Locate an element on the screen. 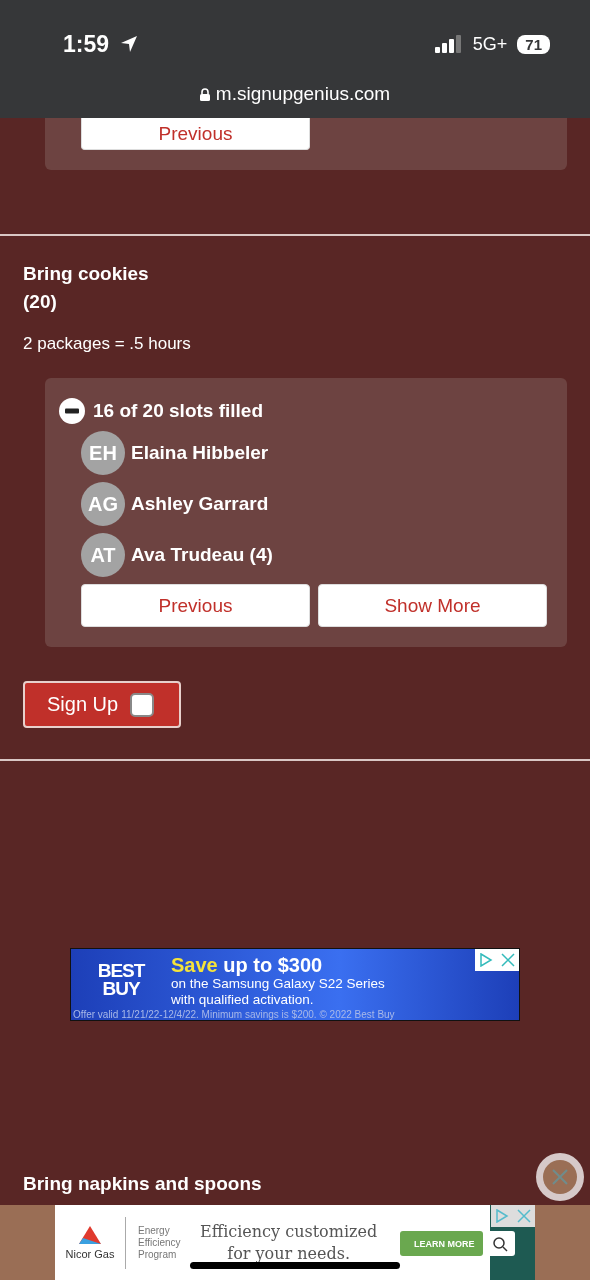 This screenshot has height=1280, width=590. pager-button: Previous is located at coordinates (195, 605).